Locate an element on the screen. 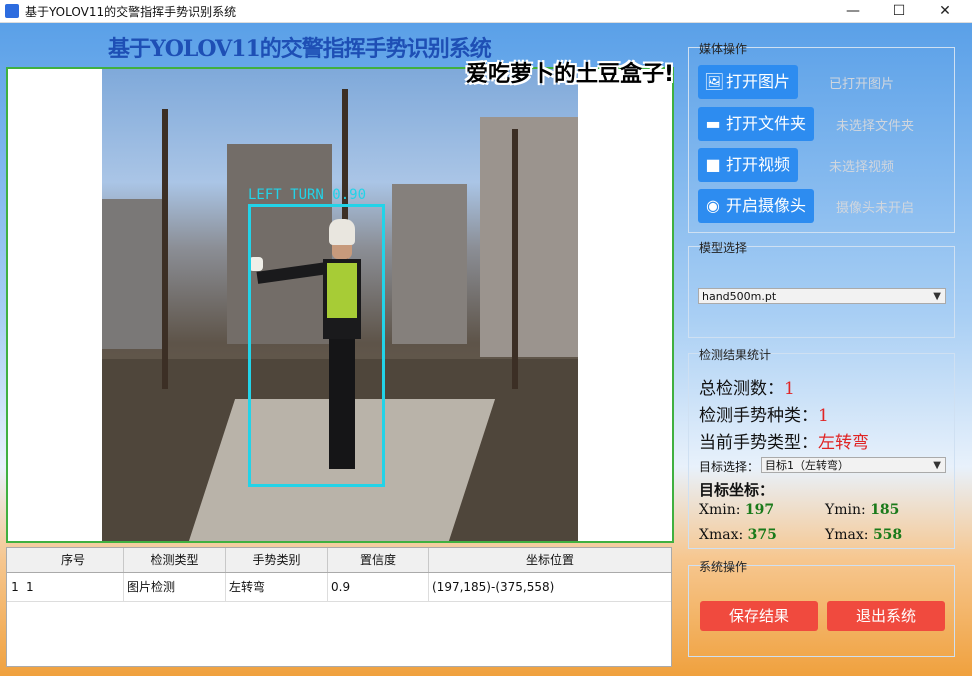 The image size is (972, 676). open-video-button: ■ 打开视频 is located at coordinates (748, 165).